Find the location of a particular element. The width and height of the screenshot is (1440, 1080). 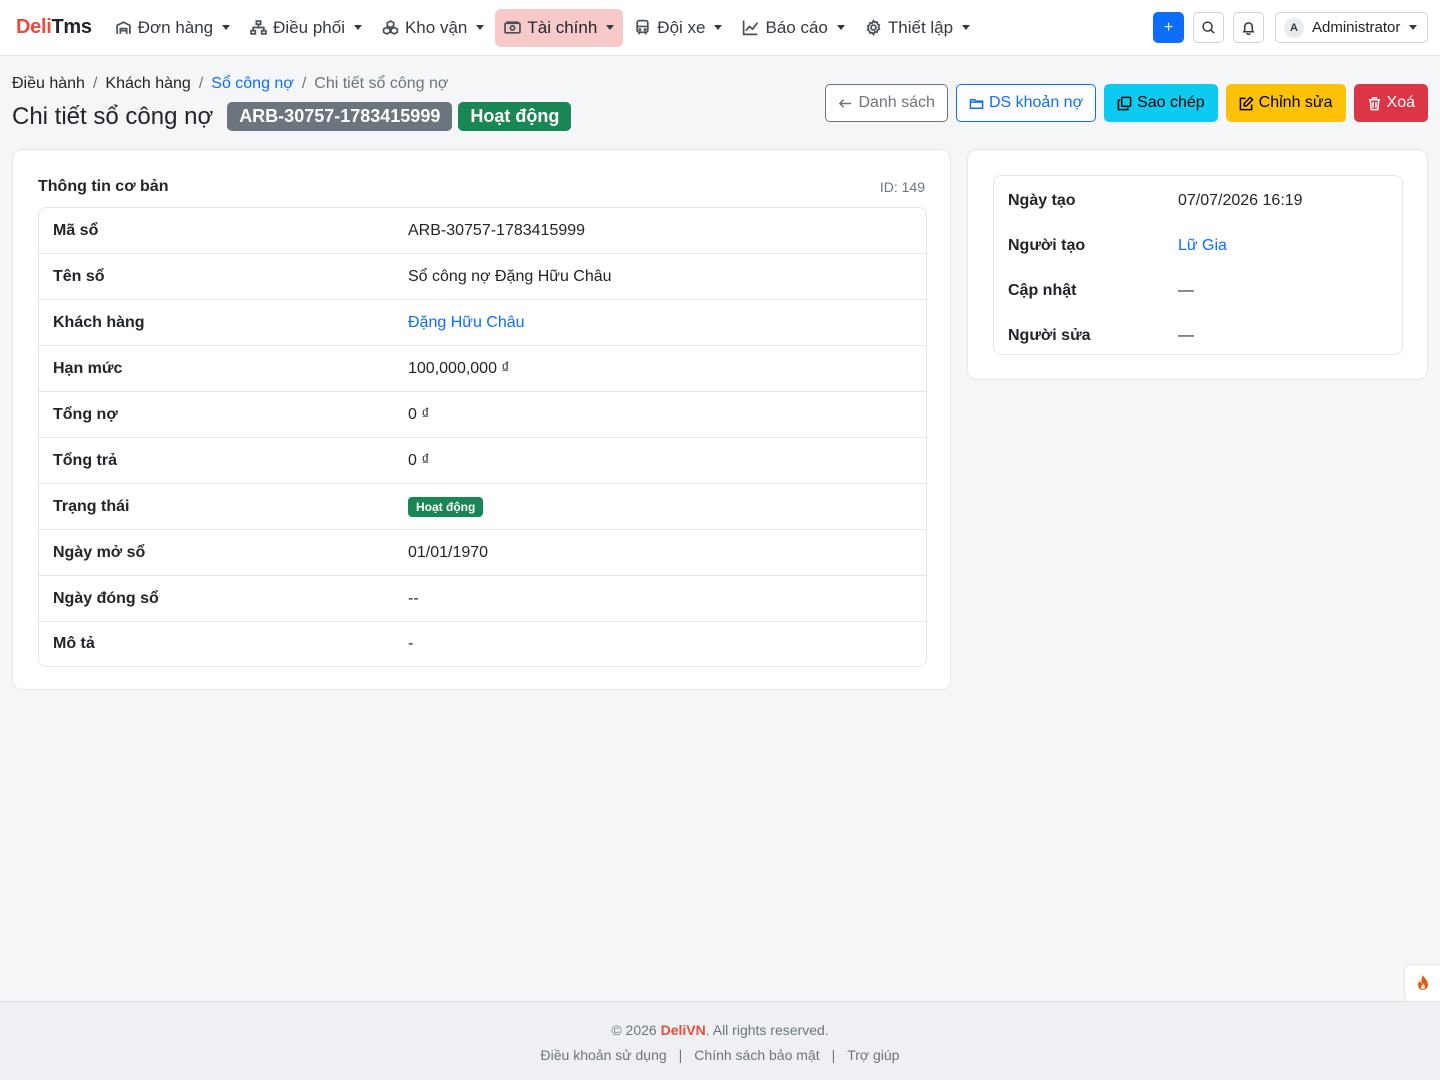

copy-icon is located at coordinates (1124, 103).